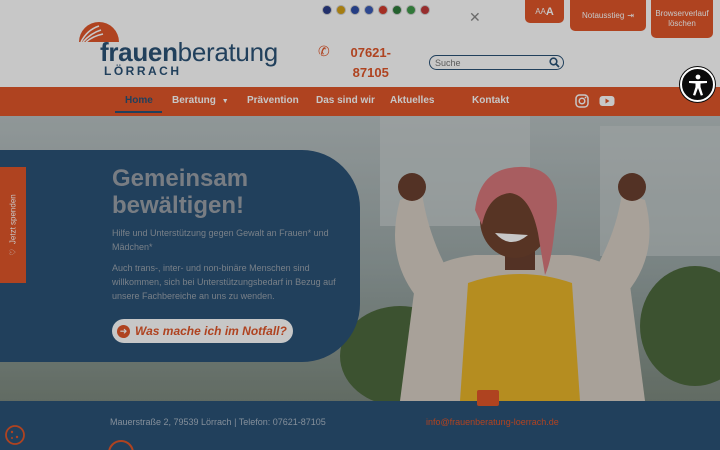 Image resolution: width=720 pixels, height=450 pixels. Describe the element at coordinates (554, 62) in the screenshot. I see `search-icon` at that location.